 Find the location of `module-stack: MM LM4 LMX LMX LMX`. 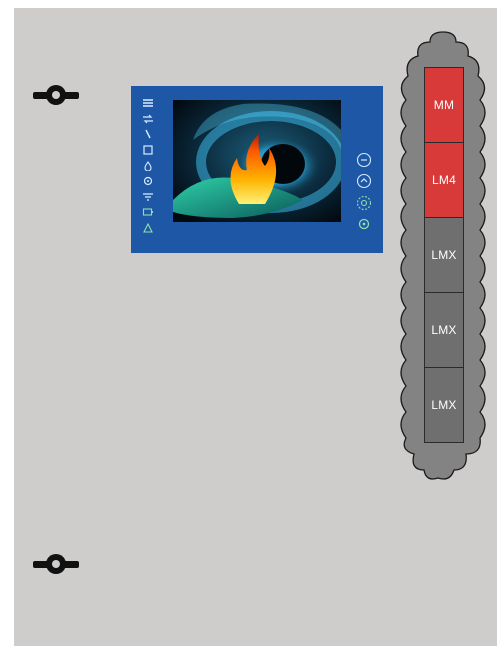

module-stack: MM LM4 LMX LMX LMX is located at coordinates (444, 255).